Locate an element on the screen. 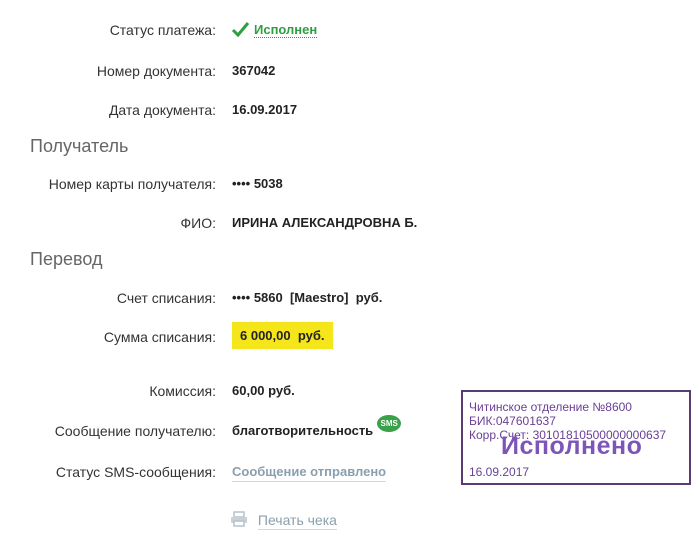 Image resolution: width=698 pixels, height=541 pixels. payment-status-row: Статус платежа: Исполнен is located at coordinates (349, 32).